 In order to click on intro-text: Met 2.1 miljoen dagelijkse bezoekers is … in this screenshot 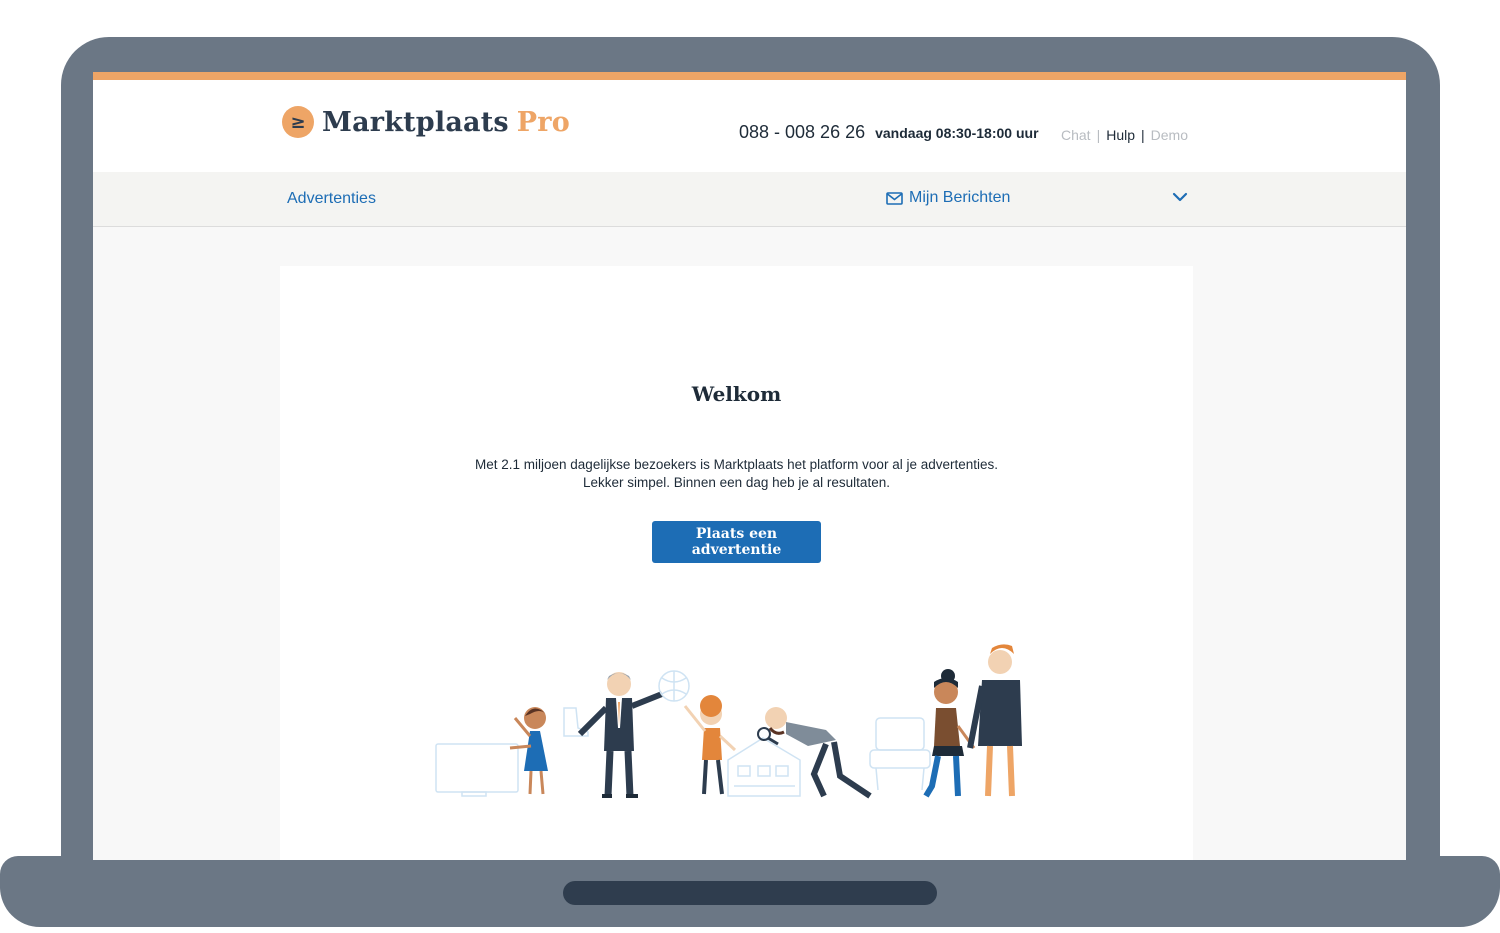, I will do `click(736, 474)`.